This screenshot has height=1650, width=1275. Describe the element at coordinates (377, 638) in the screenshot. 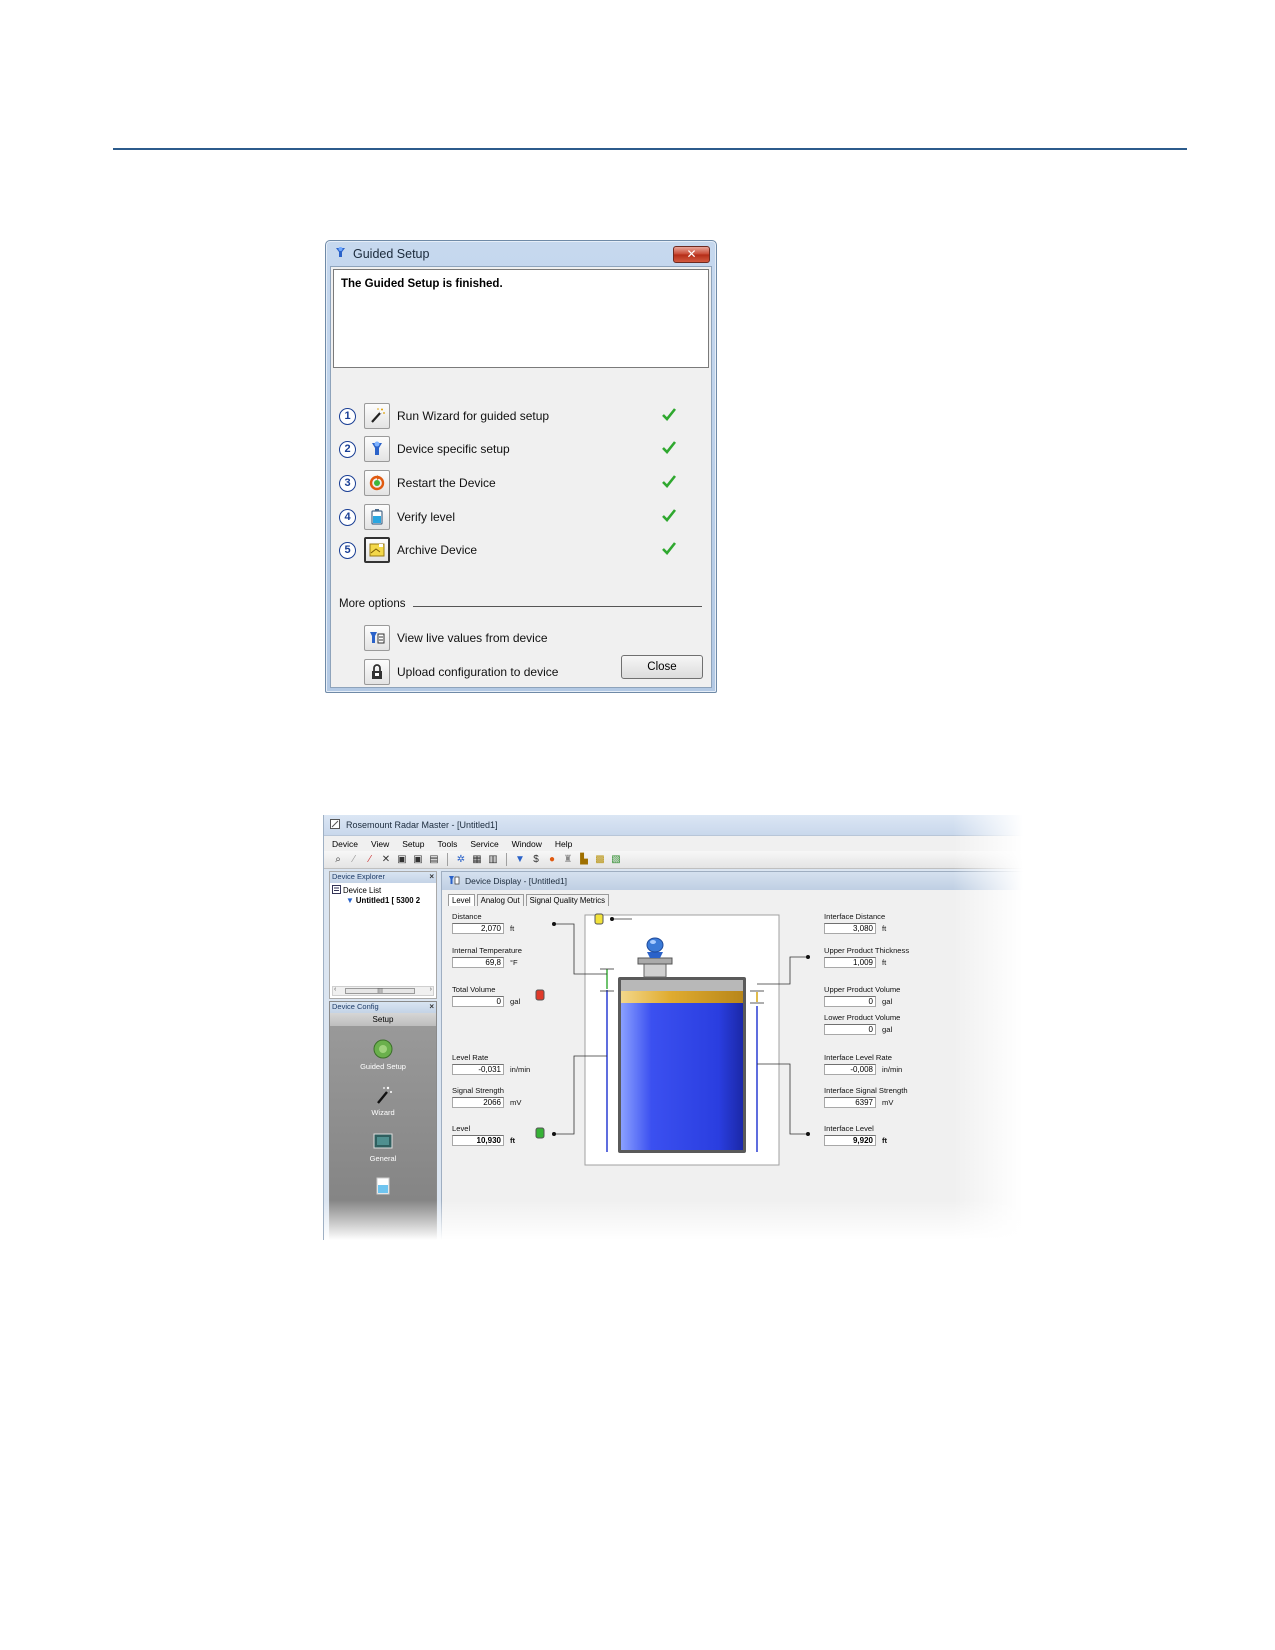

I see `live-values-icon` at that location.